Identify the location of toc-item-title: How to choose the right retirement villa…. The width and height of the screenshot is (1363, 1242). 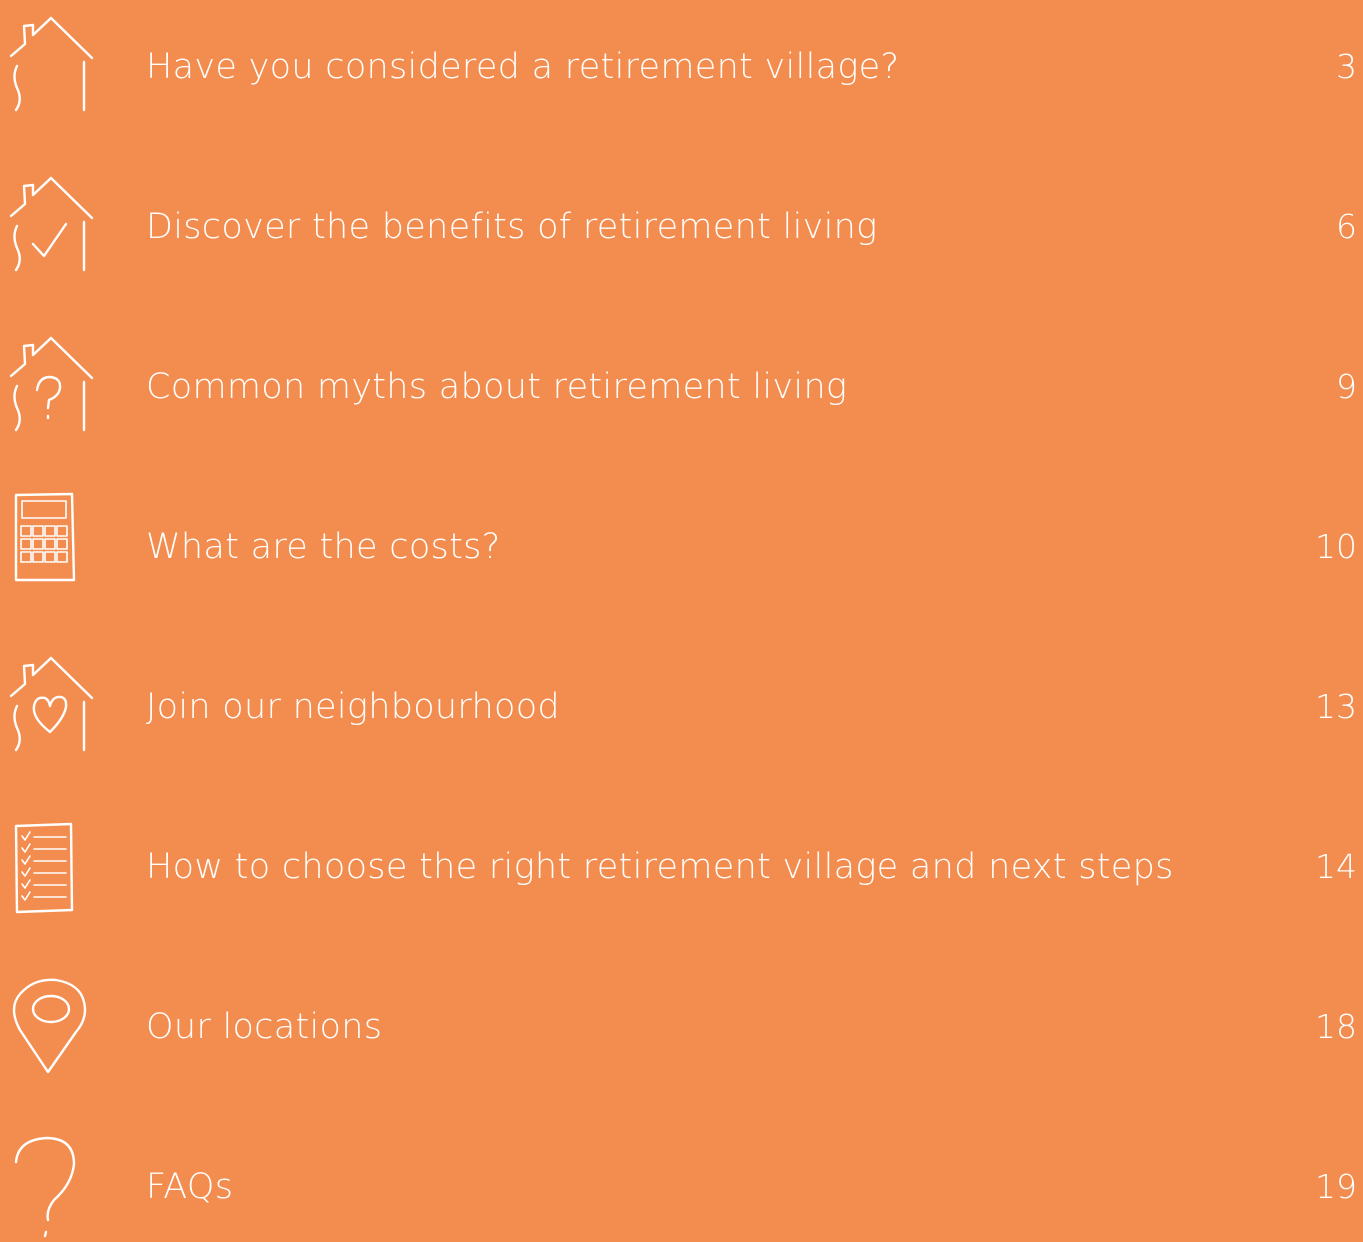
(660, 867).